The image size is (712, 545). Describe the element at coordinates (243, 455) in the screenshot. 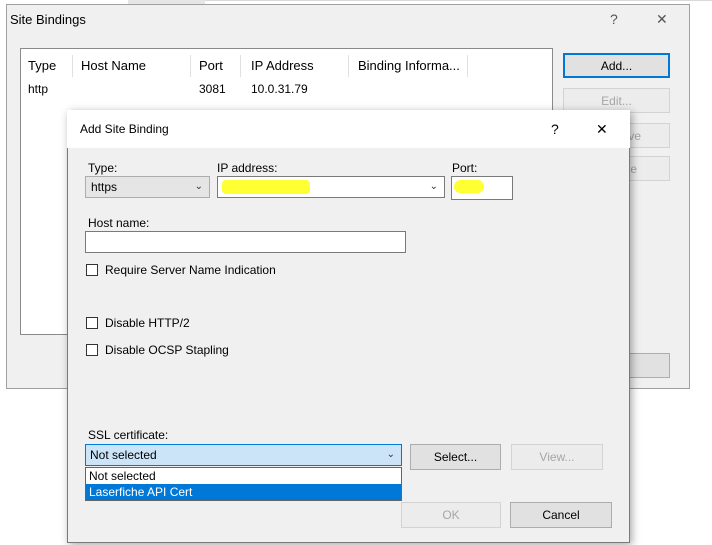

I see `ssl-certificate-select: Not selected ⌄` at that location.